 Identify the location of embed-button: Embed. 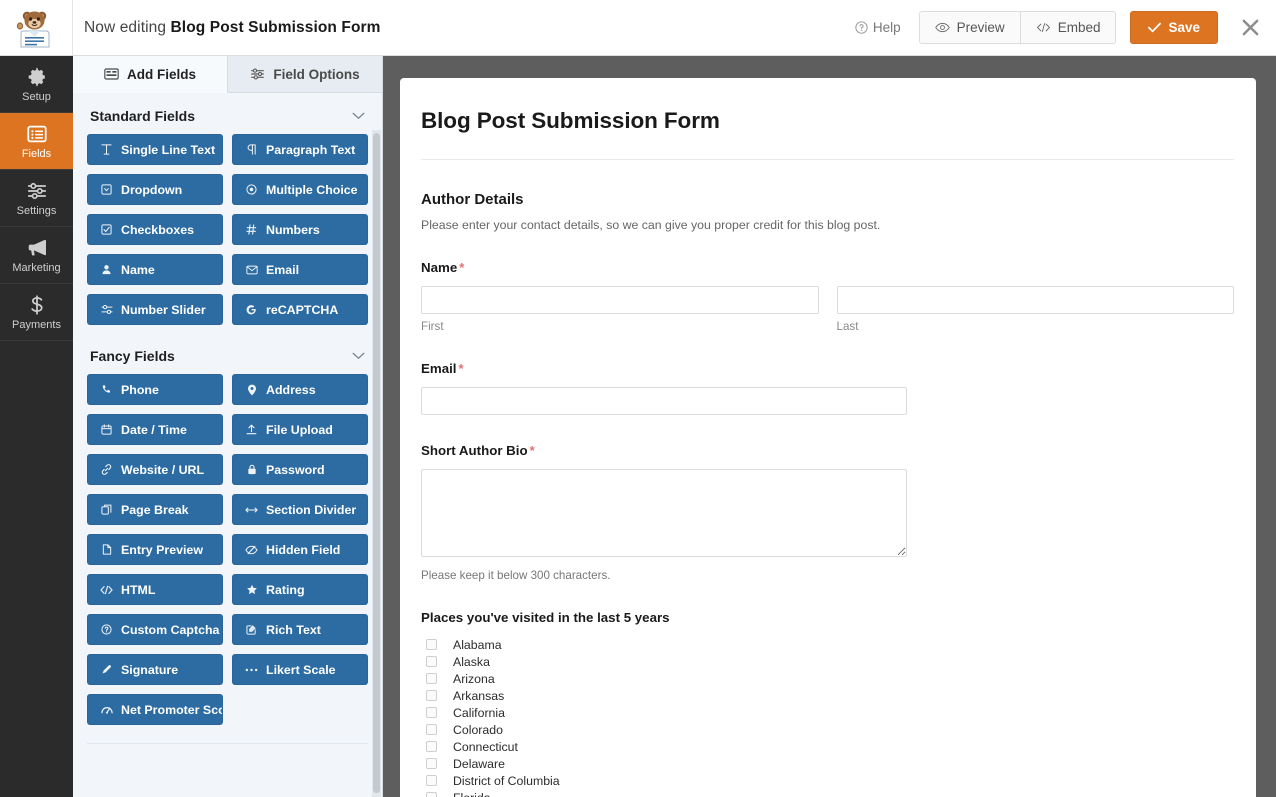
(1068, 27).